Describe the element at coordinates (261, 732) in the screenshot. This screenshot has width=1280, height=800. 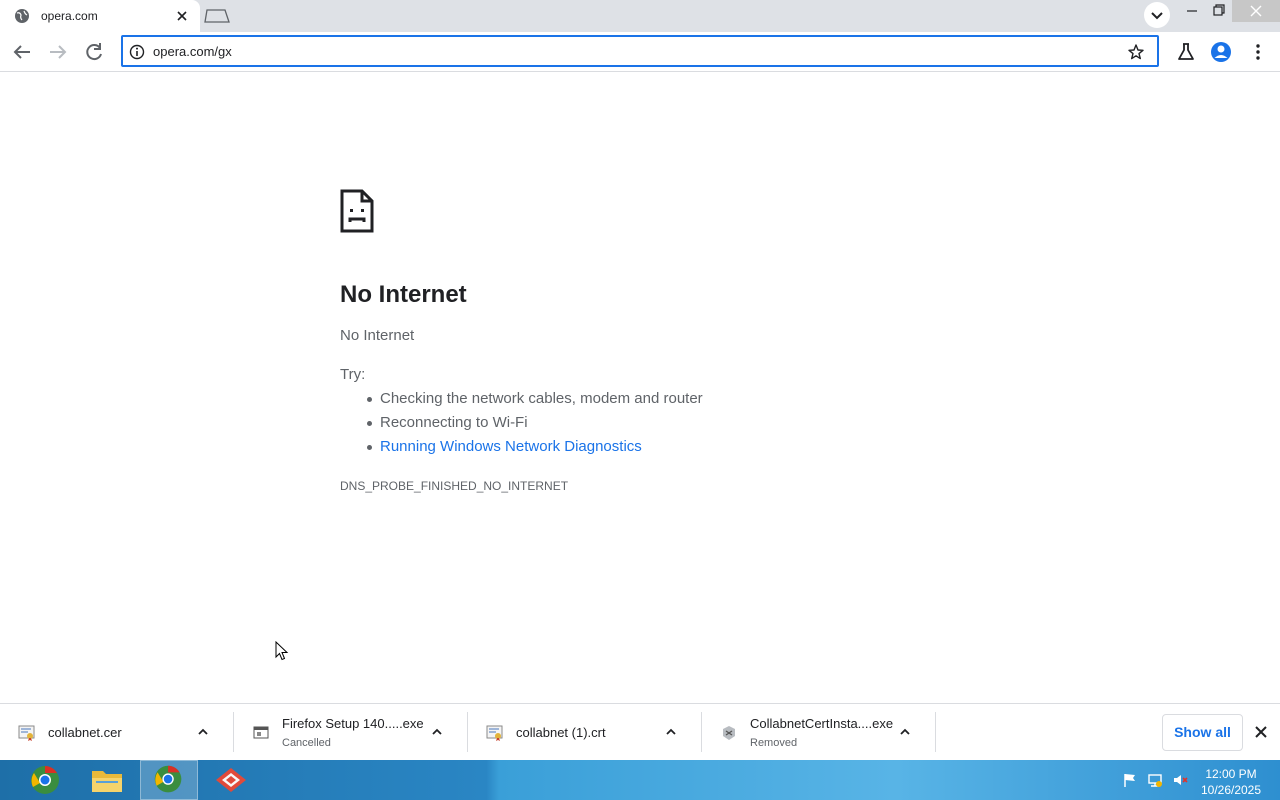
I see `installer-file-icon` at that location.